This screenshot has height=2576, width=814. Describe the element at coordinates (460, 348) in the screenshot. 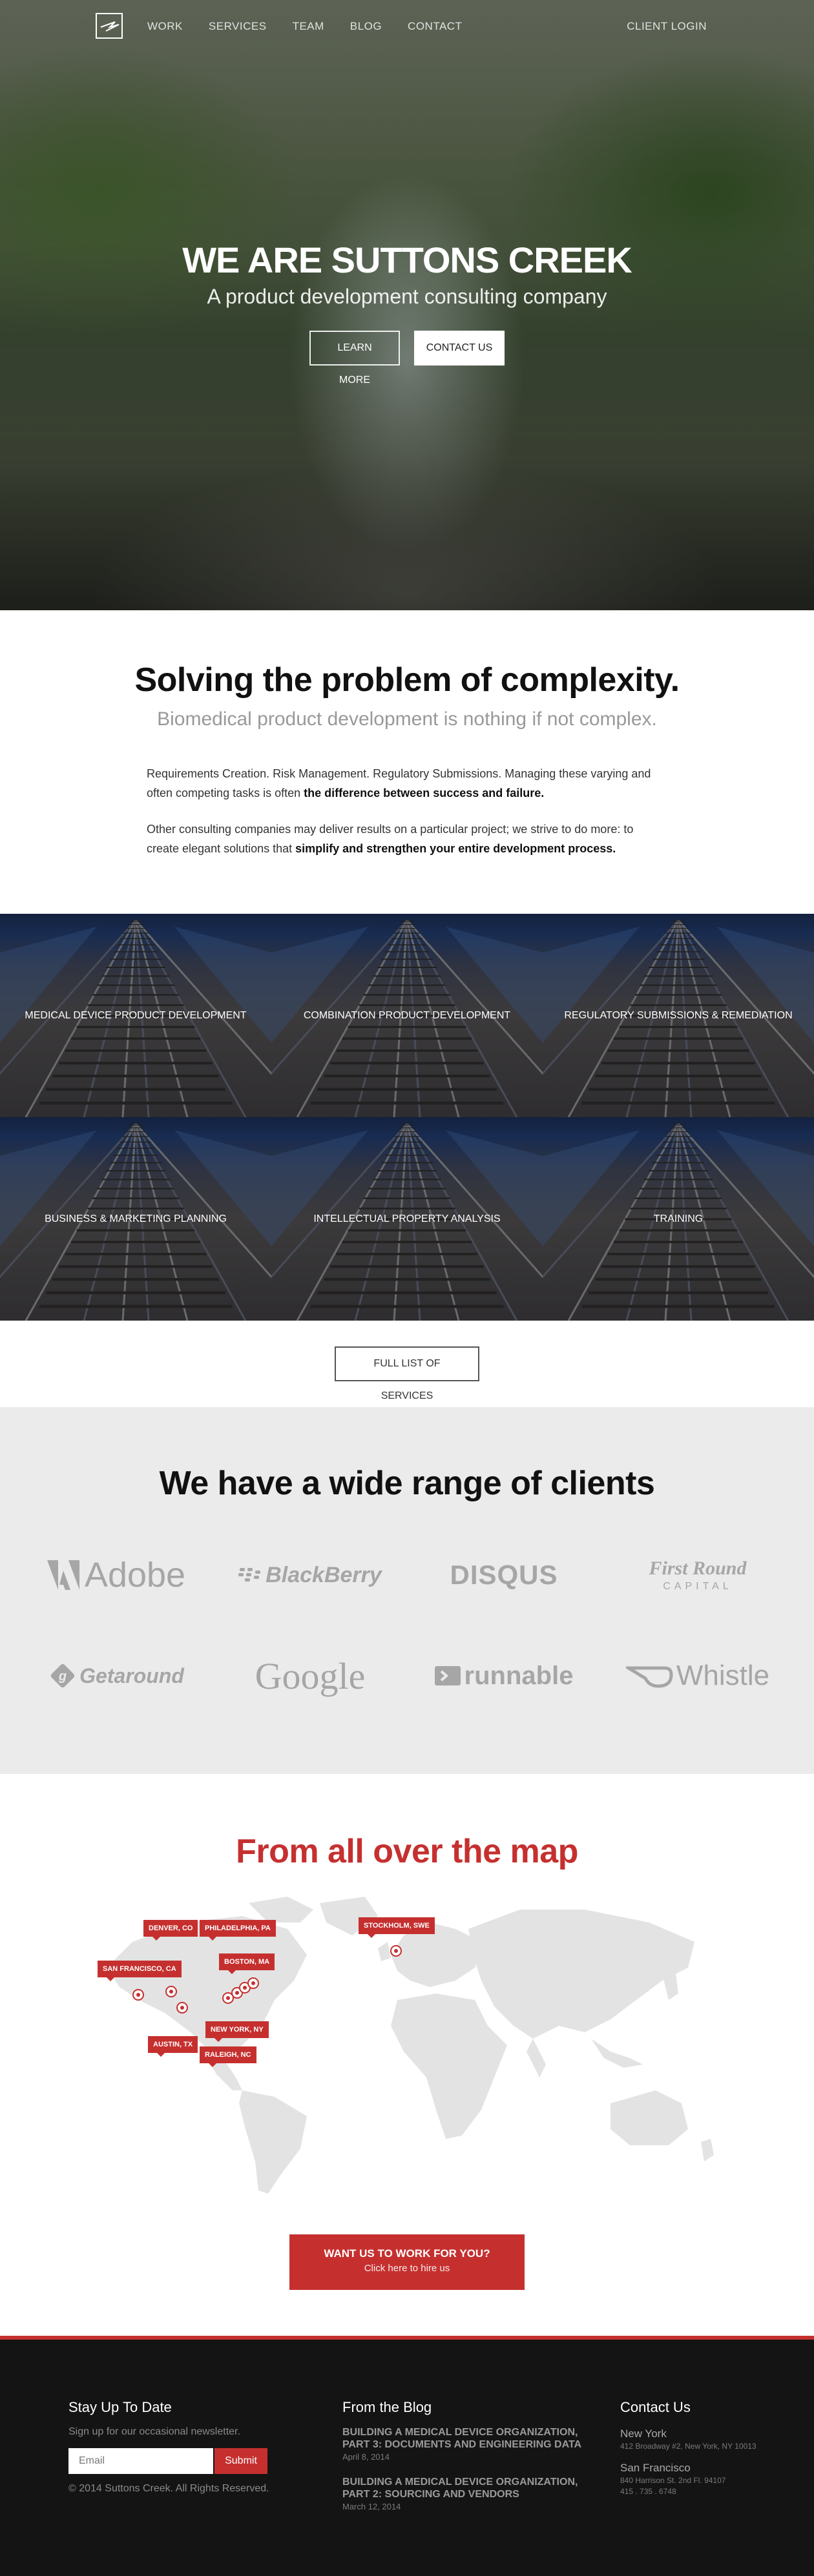

I see `contact-us-button: CONTACT US` at that location.